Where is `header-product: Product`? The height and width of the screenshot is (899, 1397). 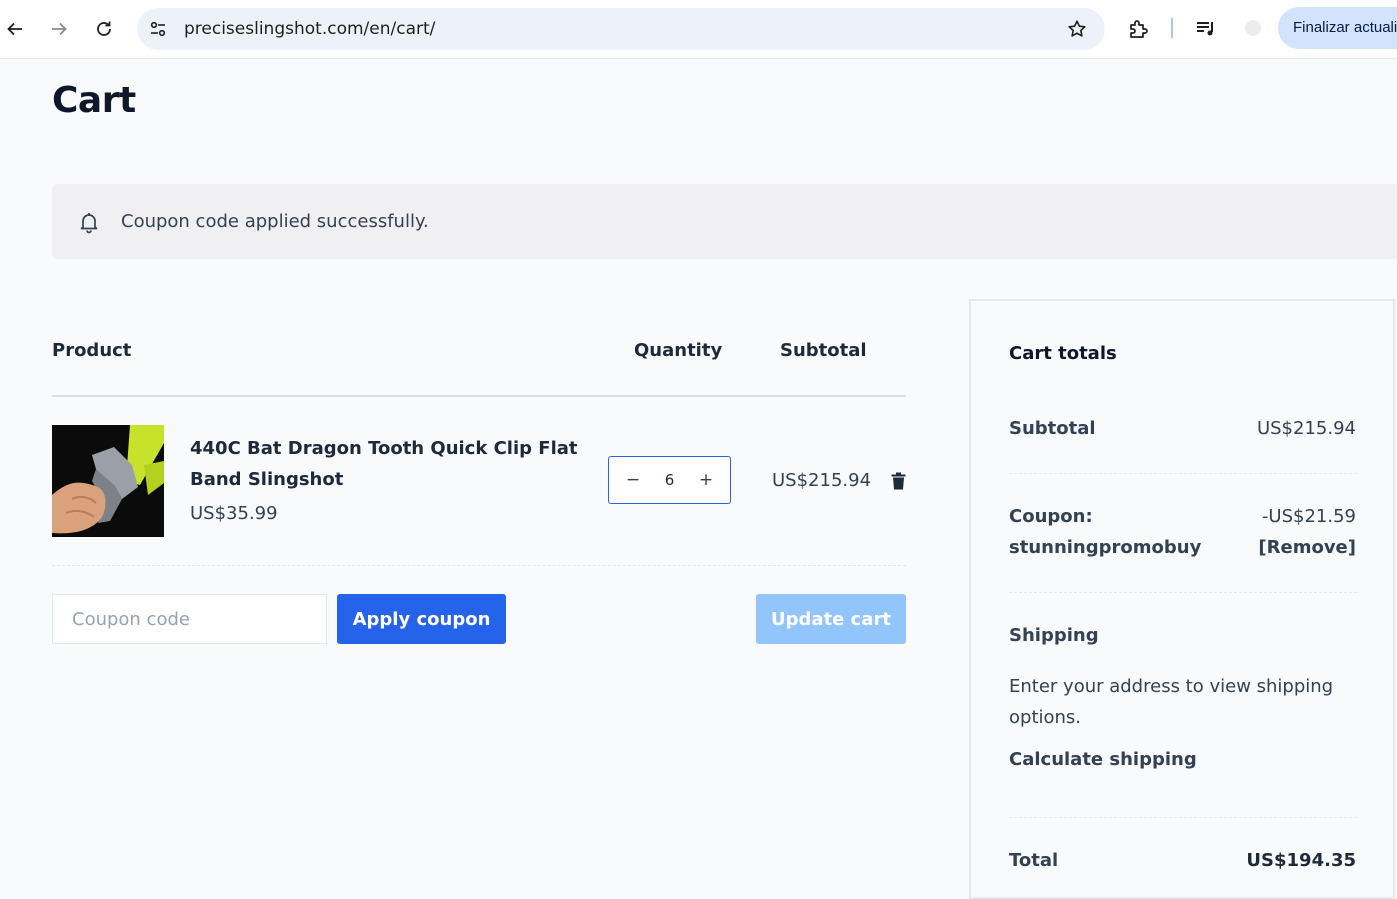
header-product: Product is located at coordinates (92, 350).